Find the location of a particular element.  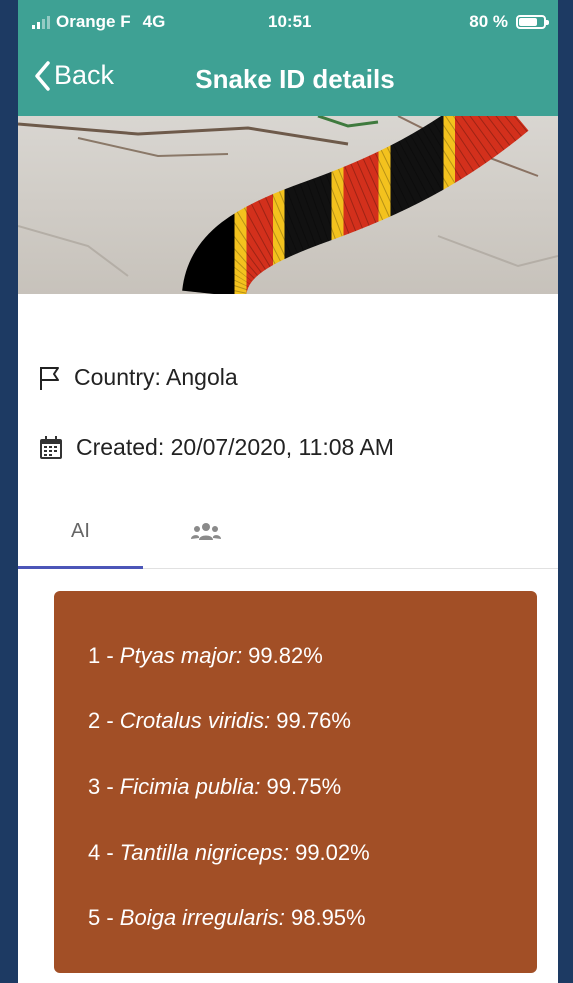

tab-ai: AI is located at coordinates (80, 532).